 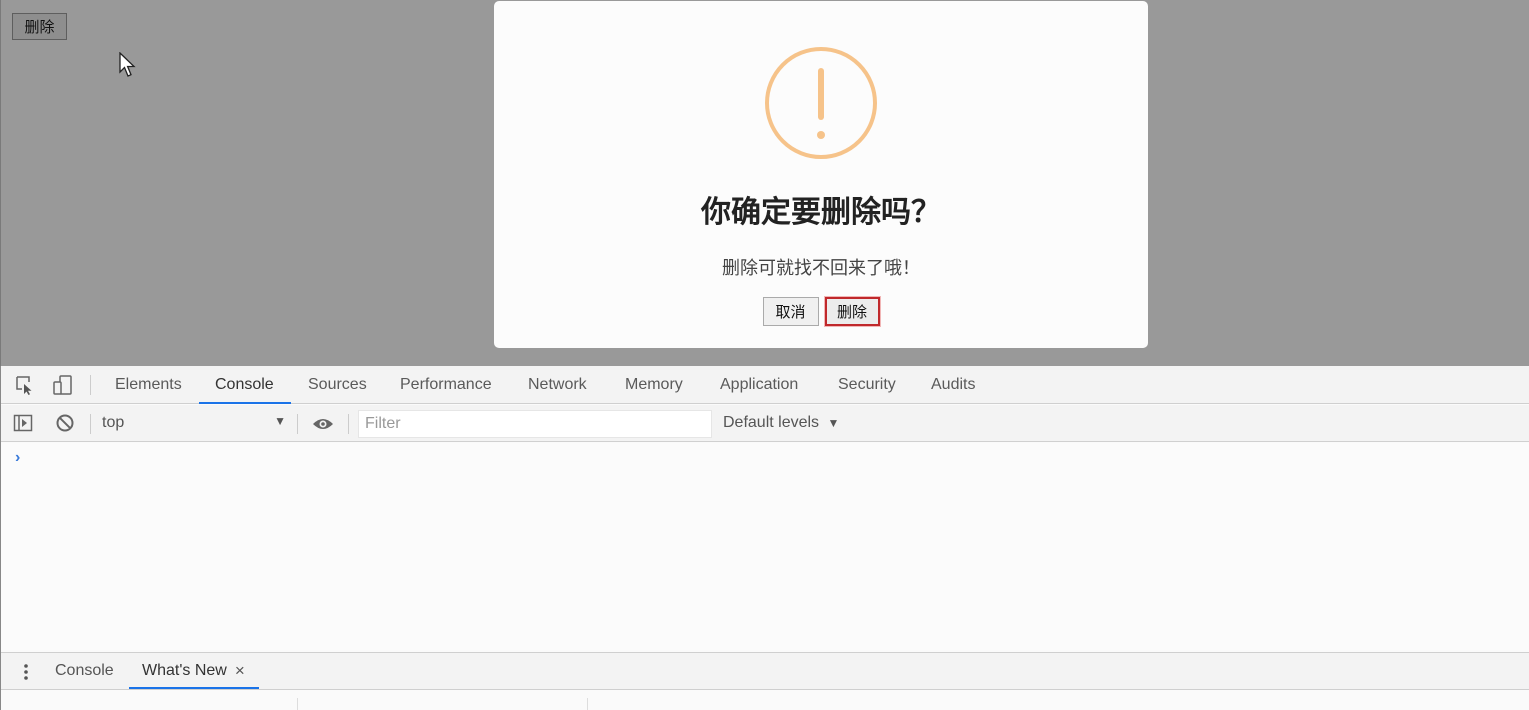 I want to click on more-menu-icon, so click(x=26, y=672).